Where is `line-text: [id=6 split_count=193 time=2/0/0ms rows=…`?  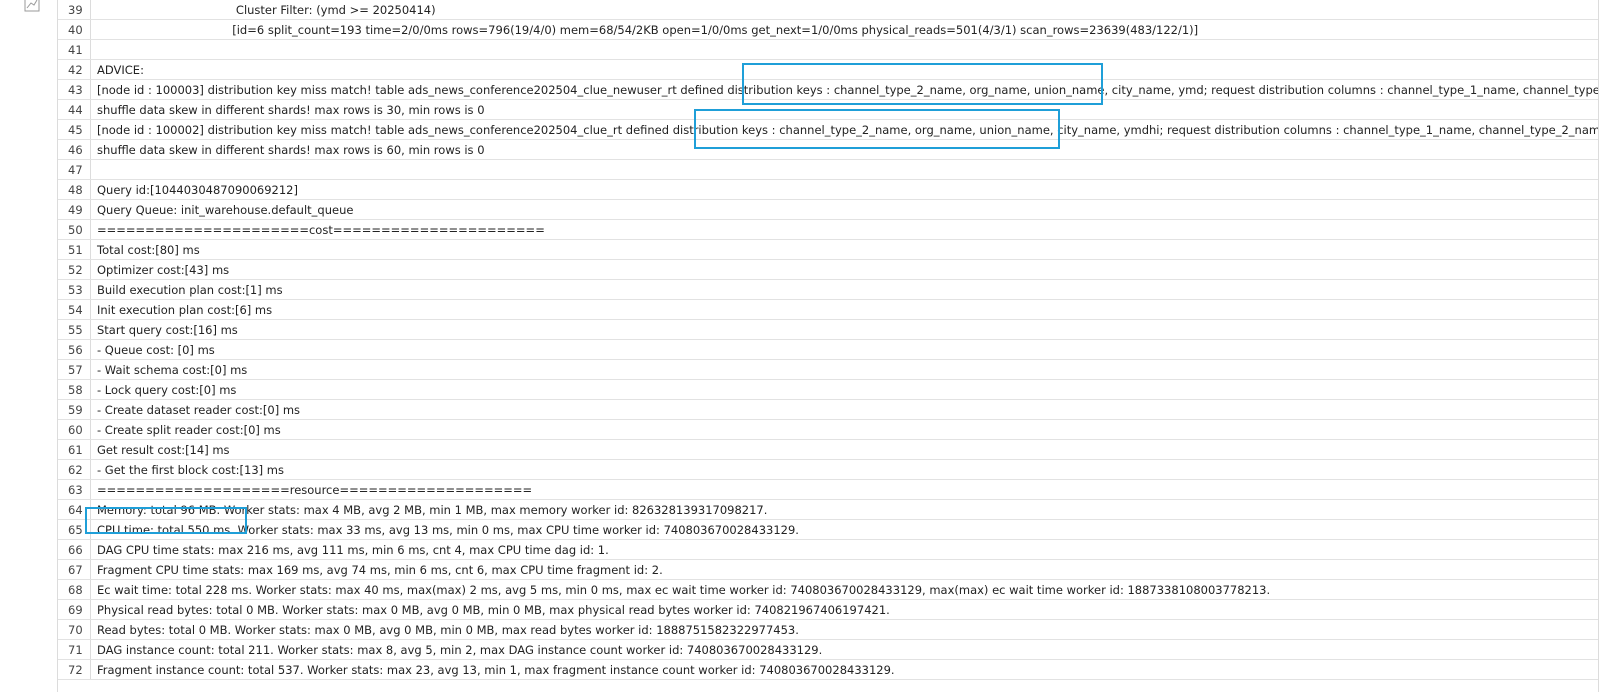 line-text: [id=6 split_count=193 time=2/0/0ms rows=… is located at coordinates (648, 29).